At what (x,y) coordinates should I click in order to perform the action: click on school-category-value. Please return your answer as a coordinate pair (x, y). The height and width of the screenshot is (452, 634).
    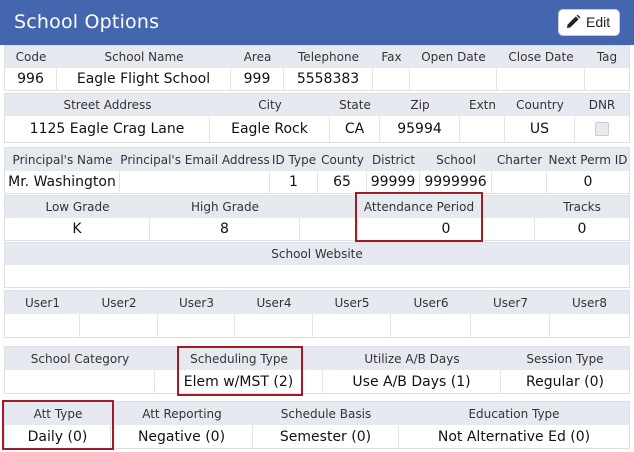
    Looking at the image, I should click on (80, 381).